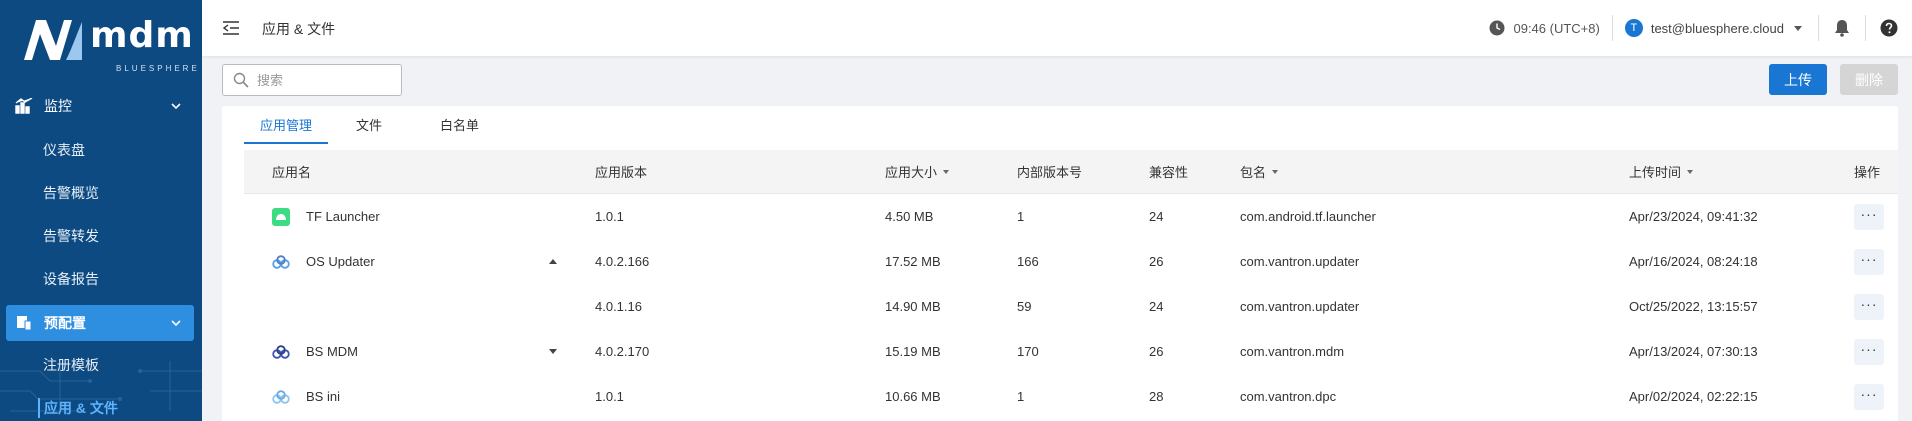 This screenshot has width=1912, height=421. Describe the element at coordinates (1661, 171) in the screenshot. I see `col-upload-time: 上传时间` at that location.